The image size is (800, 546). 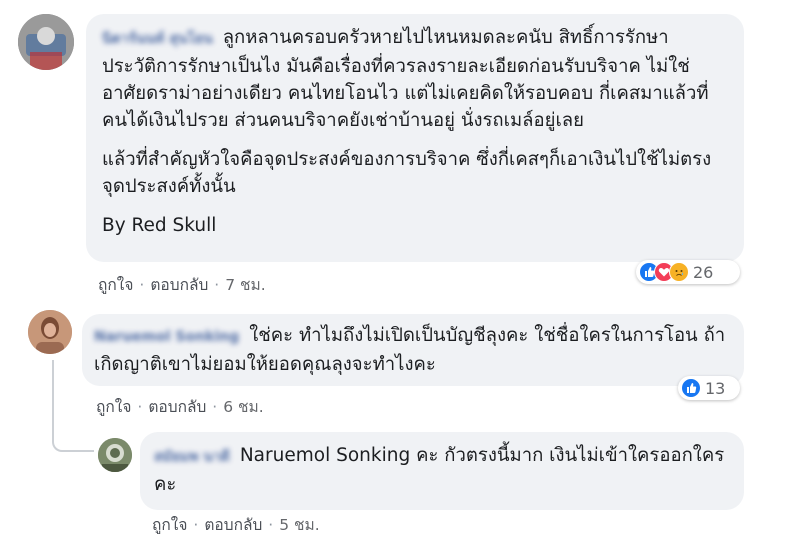 What do you see at coordinates (192, 457) in the screenshot?
I see `comment-author: สมัยมพ นาดี` at bounding box center [192, 457].